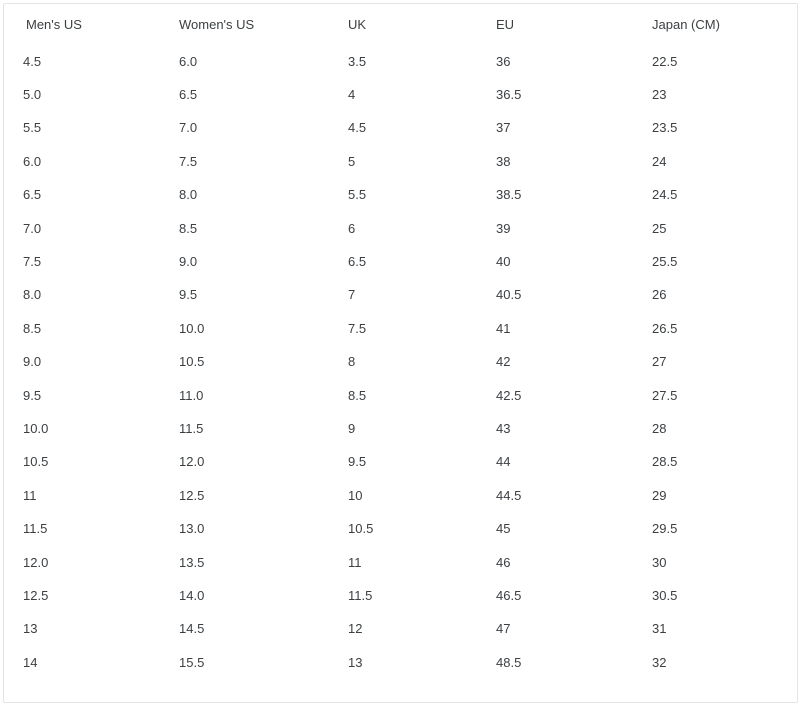  I want to click on cell-mens: 7.0, so click(32, 228).